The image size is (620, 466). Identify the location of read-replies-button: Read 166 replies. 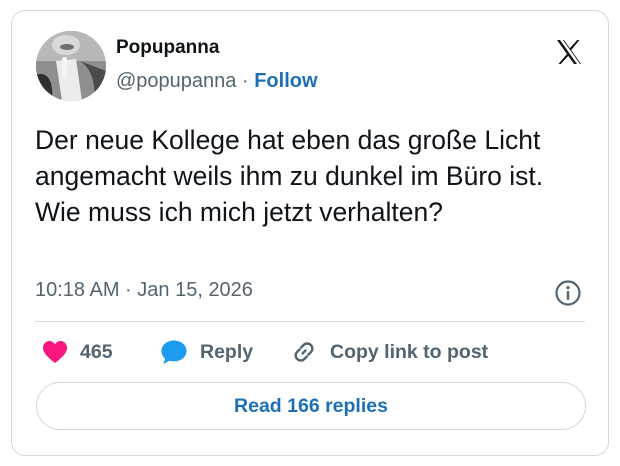
(311, 406).